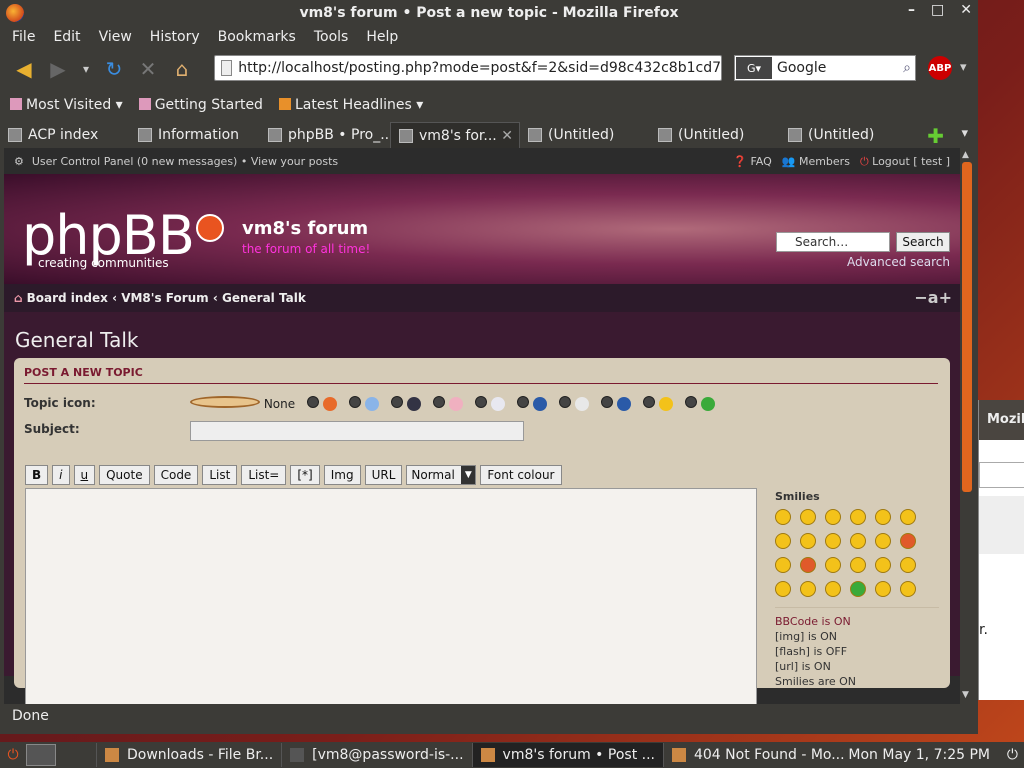 The width and height of the screenshot is (1024, 768). Describe the element at coordinates (61, 475) in the screenshot. I see `italic-button: i` at that location.